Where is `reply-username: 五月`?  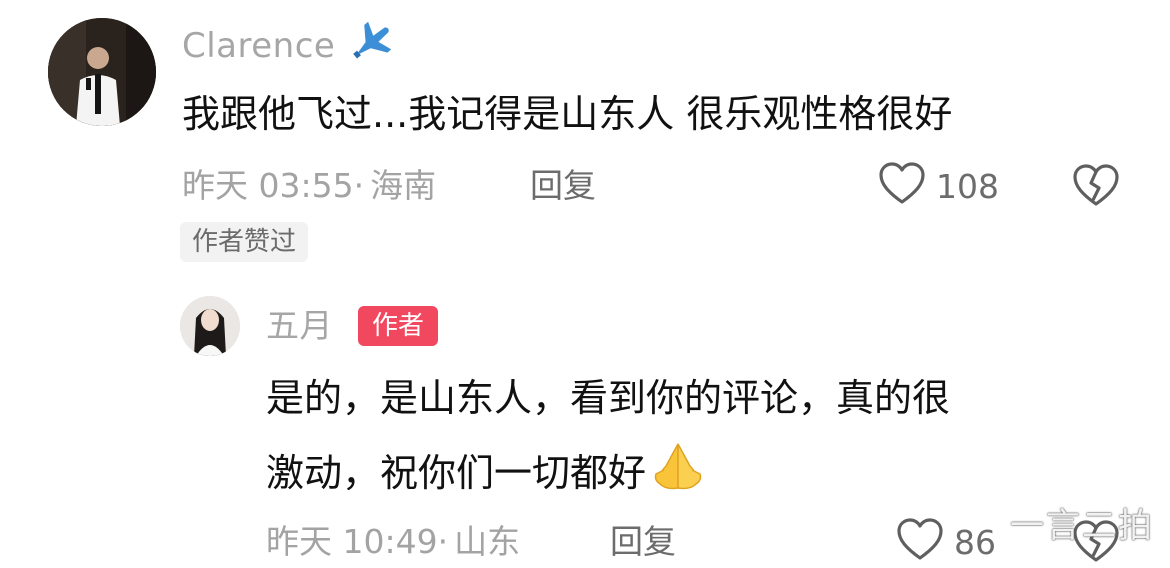 reply-username: 五月 is located at coordinates (299, 326).